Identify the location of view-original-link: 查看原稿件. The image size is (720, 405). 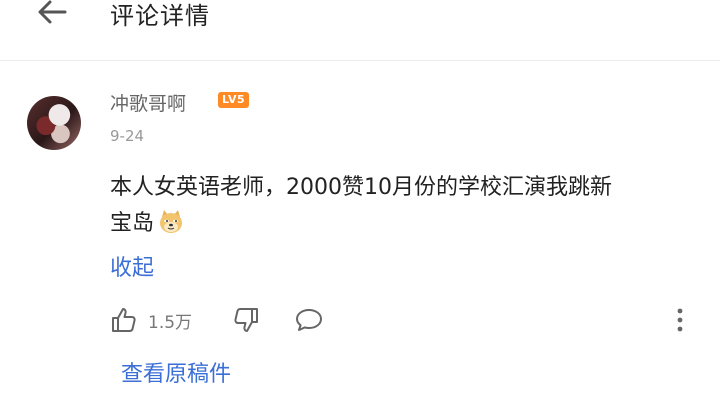
(176, 372).